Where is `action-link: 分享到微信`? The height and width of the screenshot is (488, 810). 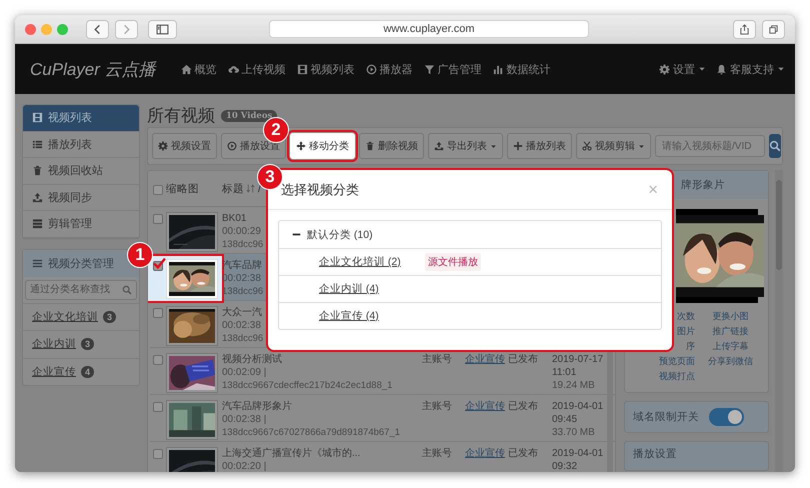
action-link: 分享到微信 is located at coordinates (730, 361).